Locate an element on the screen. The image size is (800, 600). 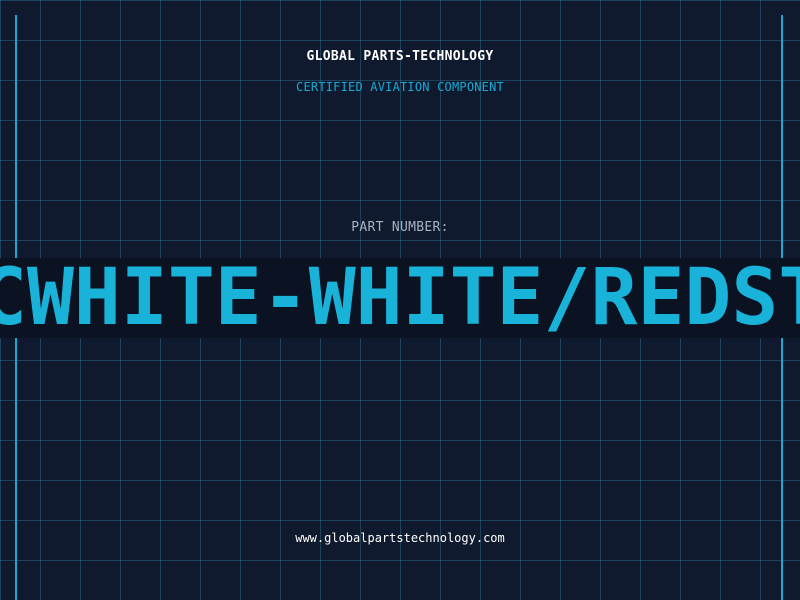
company-name: GLOBAL PARTS-TECHNOLOGY is located at coordinates (400, 56).